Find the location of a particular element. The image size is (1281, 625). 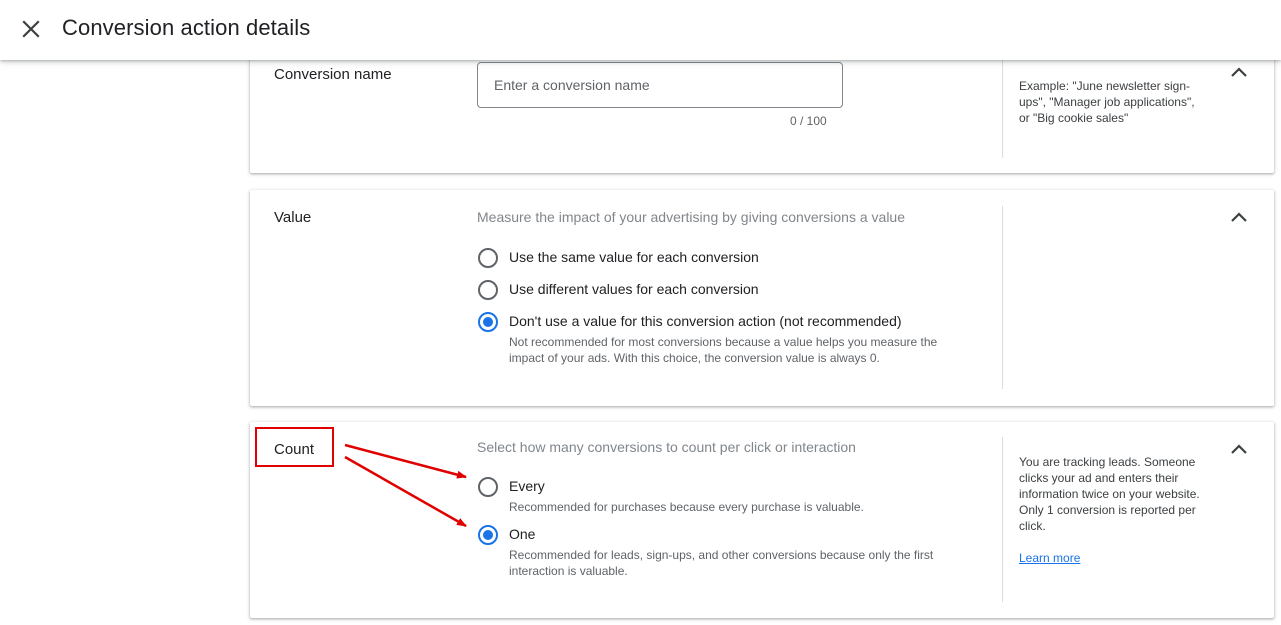

collapse-conversion-name-button is located at coordinates (1239, 73).